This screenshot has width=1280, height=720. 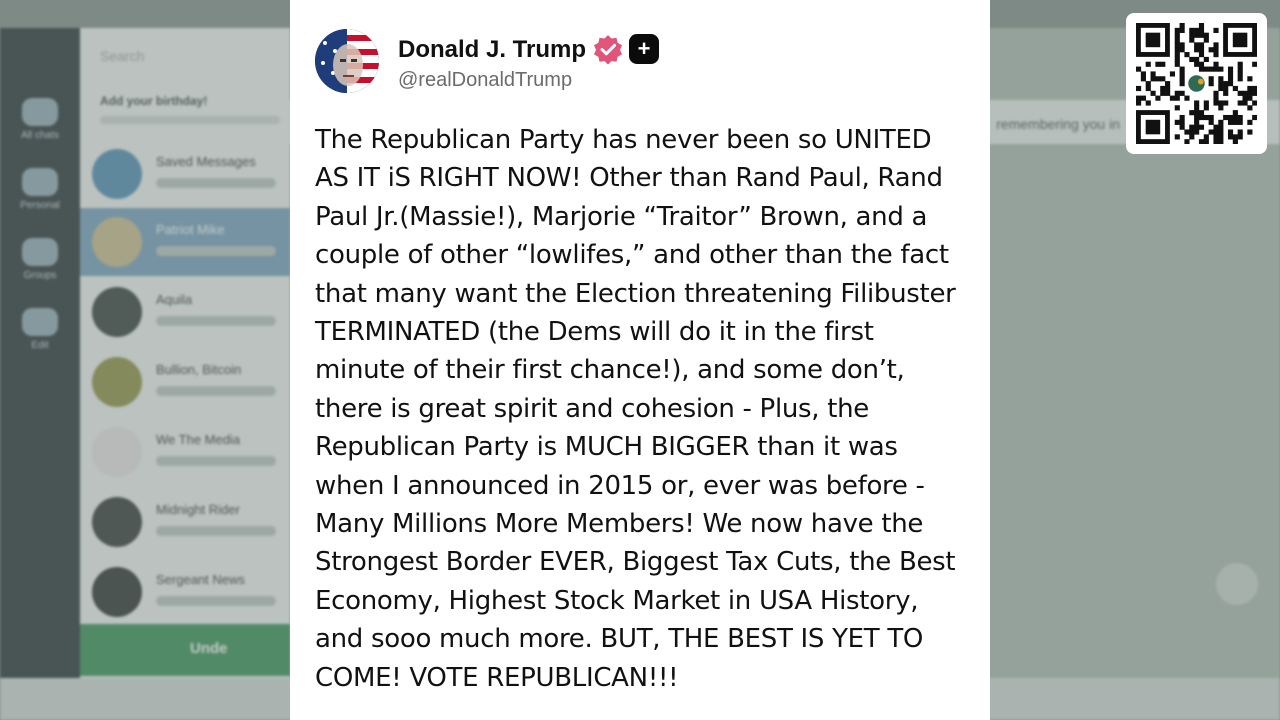 I want to click on chat-name: Sergeant News, so click(x=200, y=579).